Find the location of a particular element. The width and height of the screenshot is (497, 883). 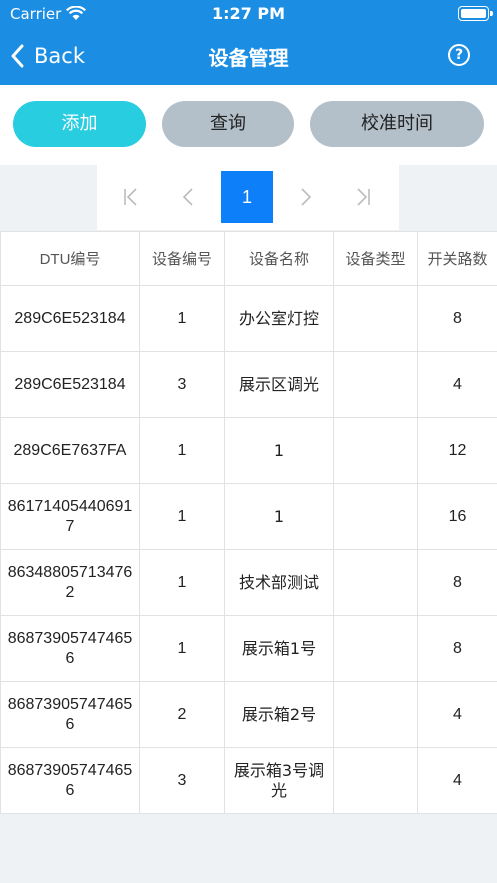

next-page-button is located at coordinates (305, 197).